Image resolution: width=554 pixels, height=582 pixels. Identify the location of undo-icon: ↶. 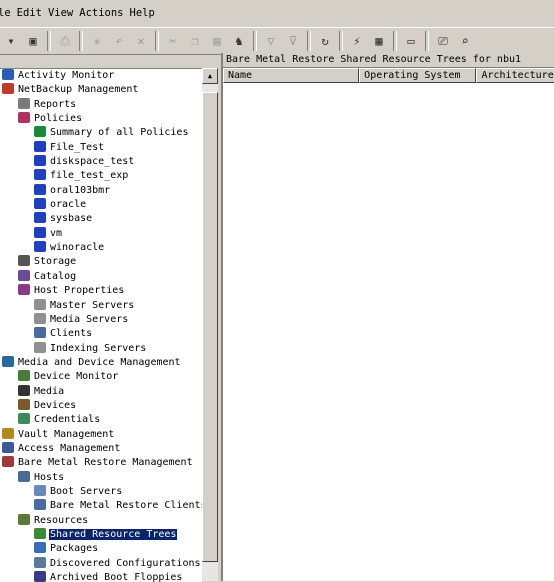
(119, 41).